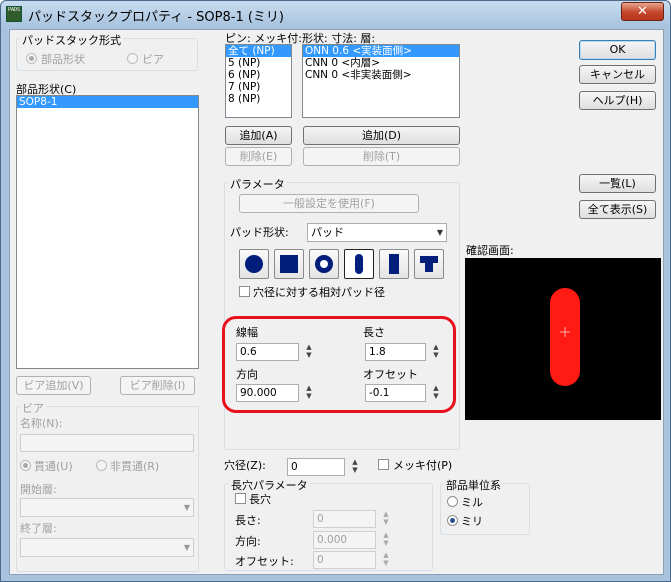  I want to click on via-name-label: 名称(N):, so click(41, 423).